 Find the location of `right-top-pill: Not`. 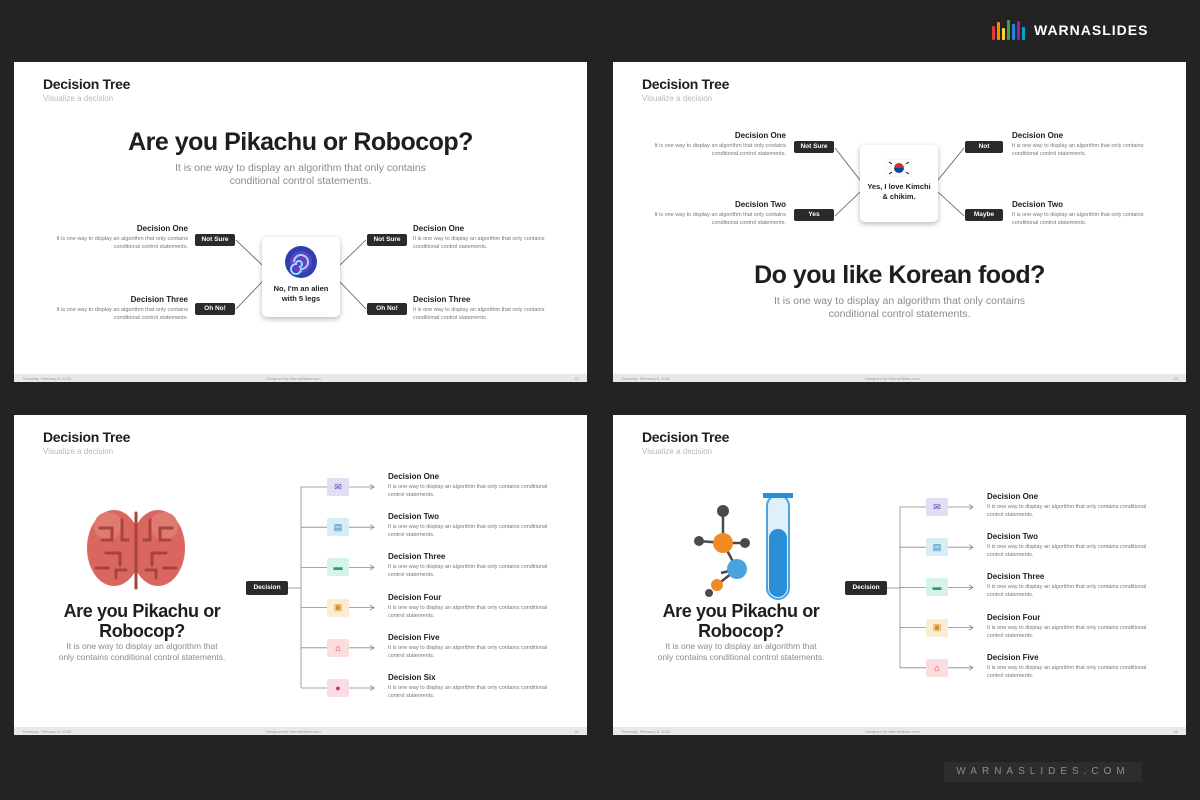

right-top-pill: Not is located at coordinates (984, 147).